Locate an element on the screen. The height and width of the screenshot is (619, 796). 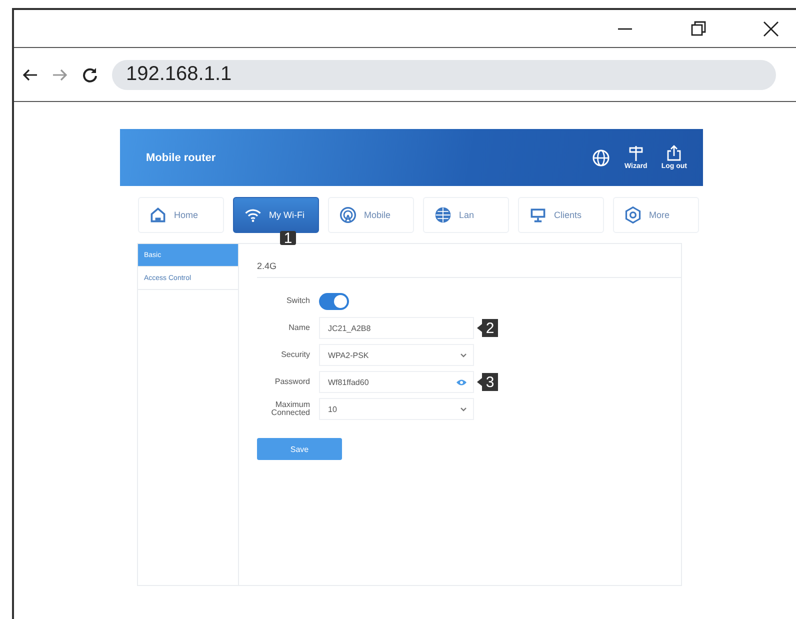
select-field: WPA2-PSK is located at coordinates (396, 355).